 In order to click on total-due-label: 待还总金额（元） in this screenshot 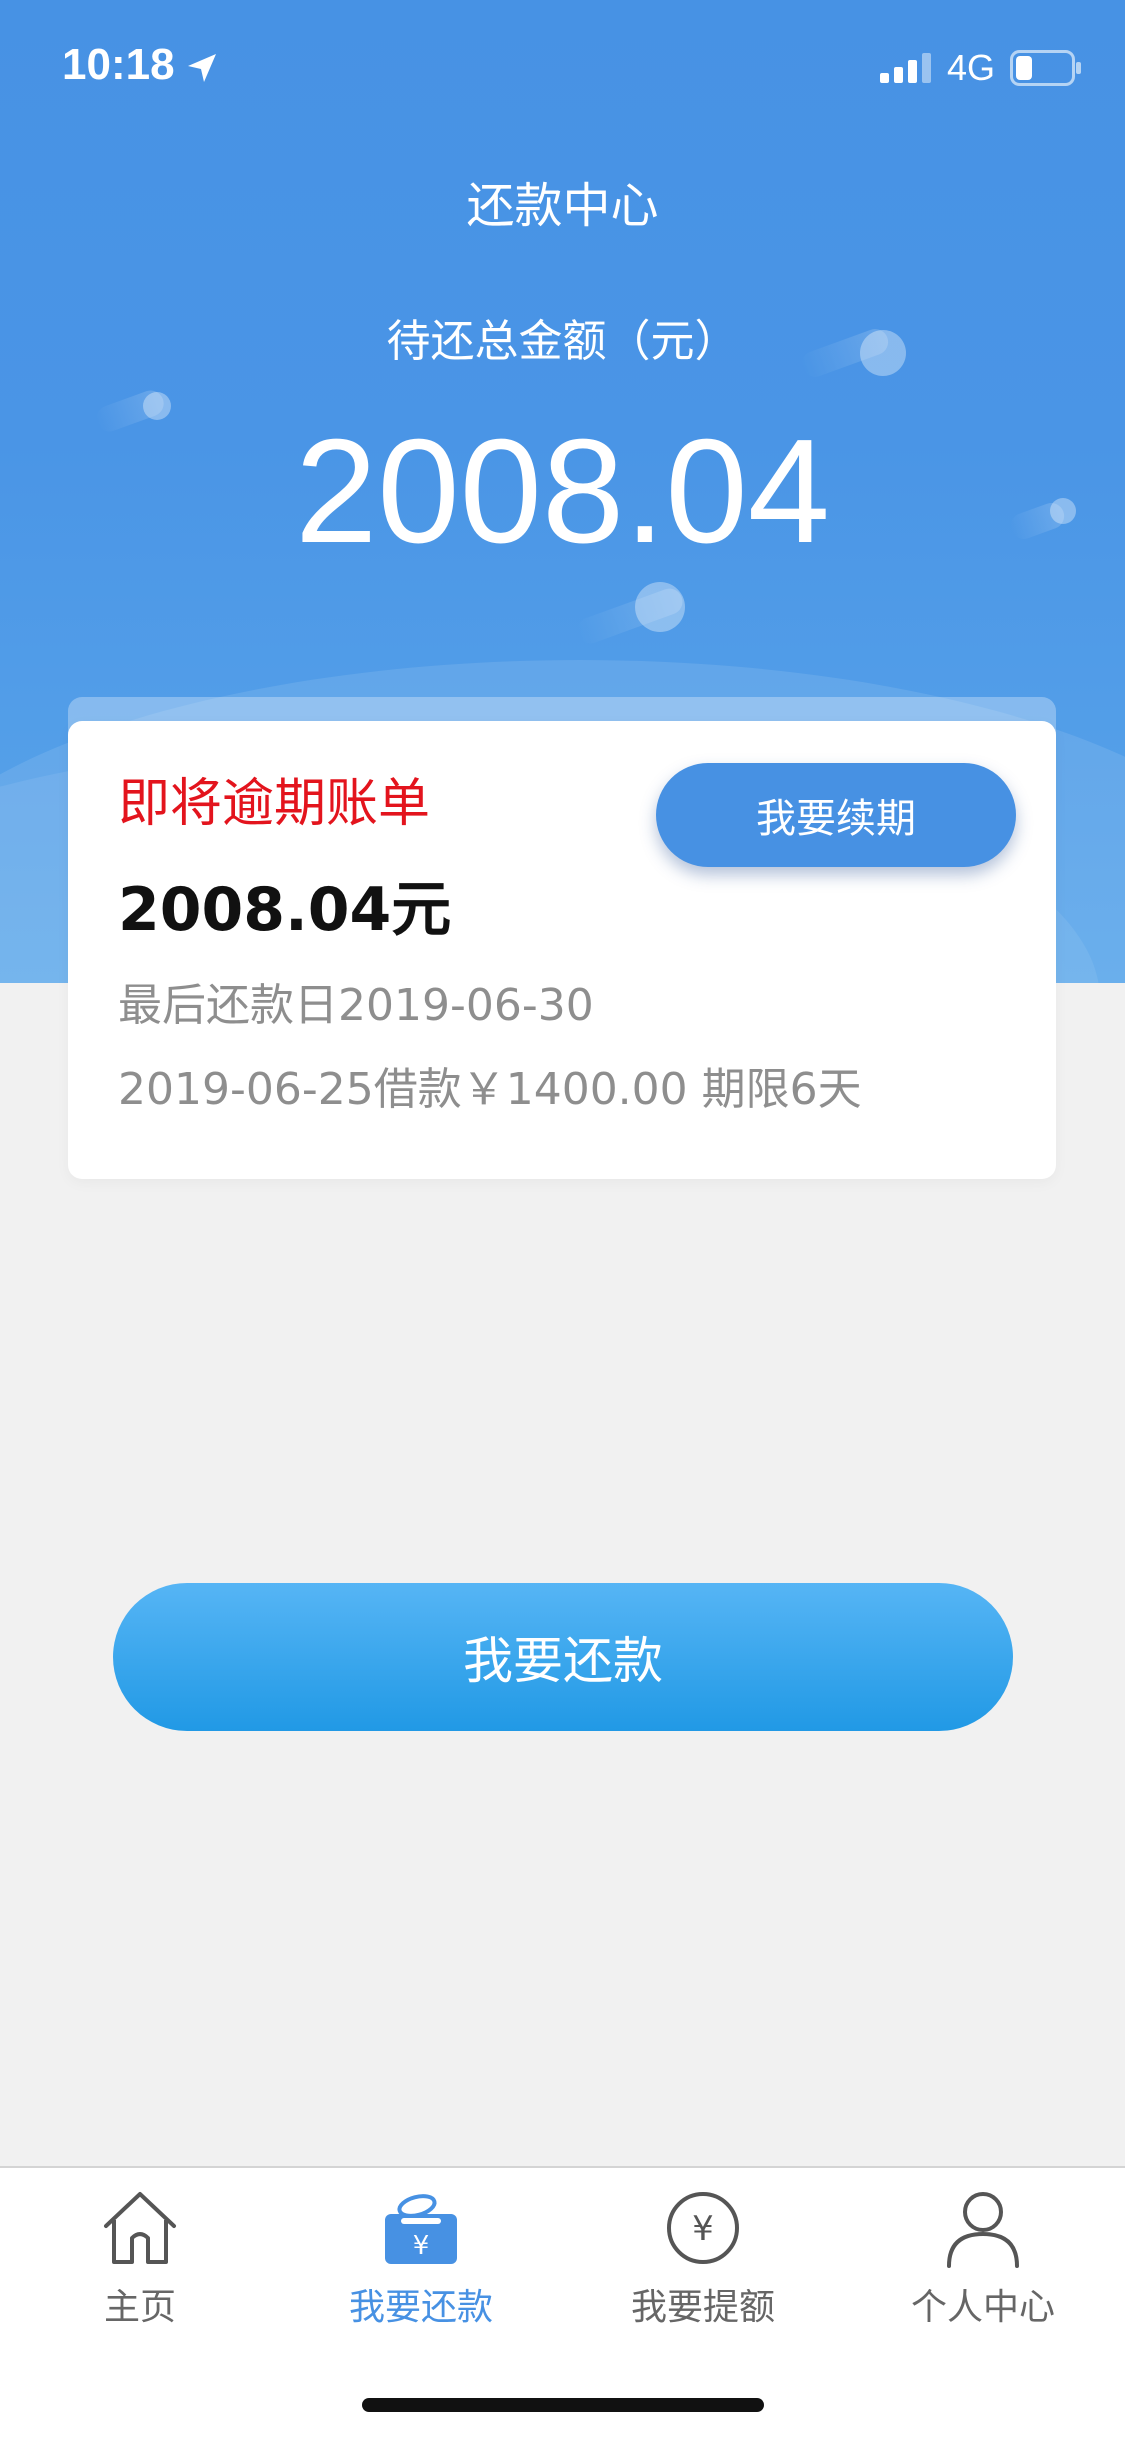, I will do `click(562, 341)`.